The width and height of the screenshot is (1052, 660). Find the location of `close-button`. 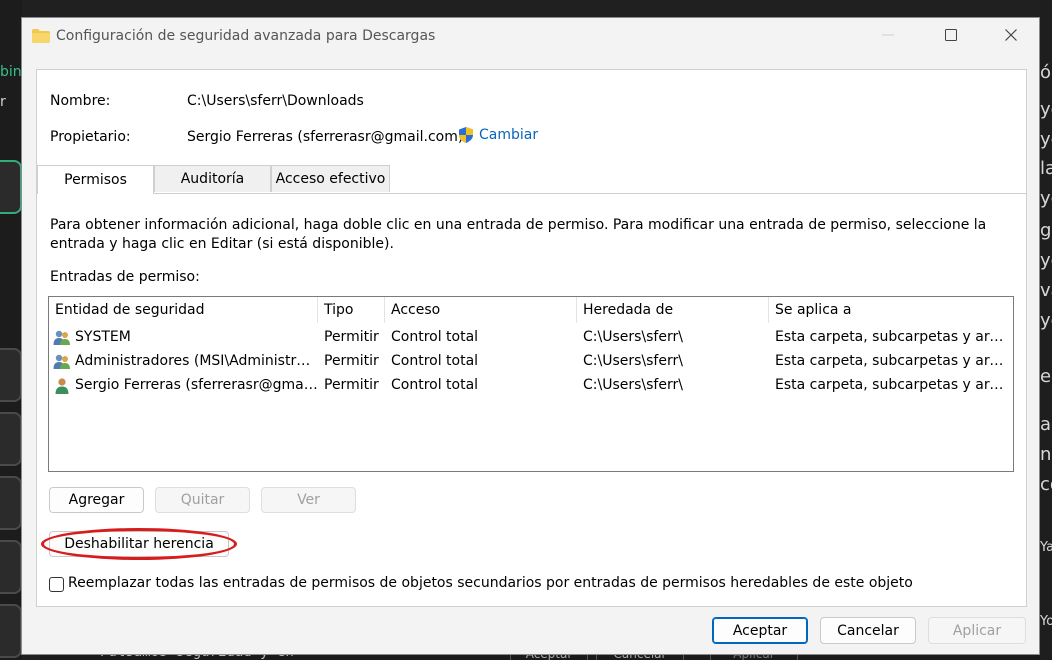

close-button is located at coordinates (1011, 35).